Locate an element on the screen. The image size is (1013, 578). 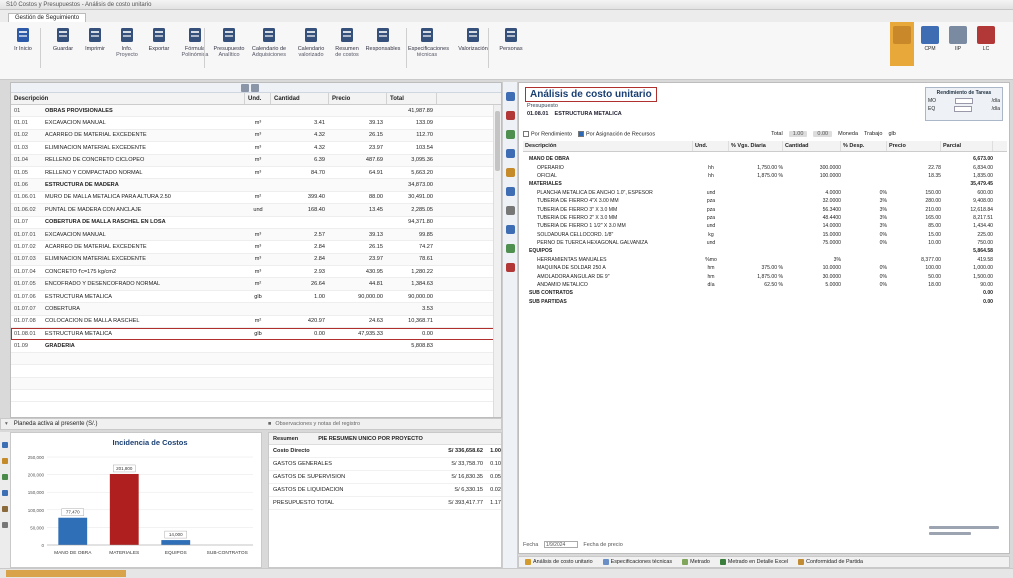
tab-4: Conformidad de Partida is located at coordinates (830, 562).